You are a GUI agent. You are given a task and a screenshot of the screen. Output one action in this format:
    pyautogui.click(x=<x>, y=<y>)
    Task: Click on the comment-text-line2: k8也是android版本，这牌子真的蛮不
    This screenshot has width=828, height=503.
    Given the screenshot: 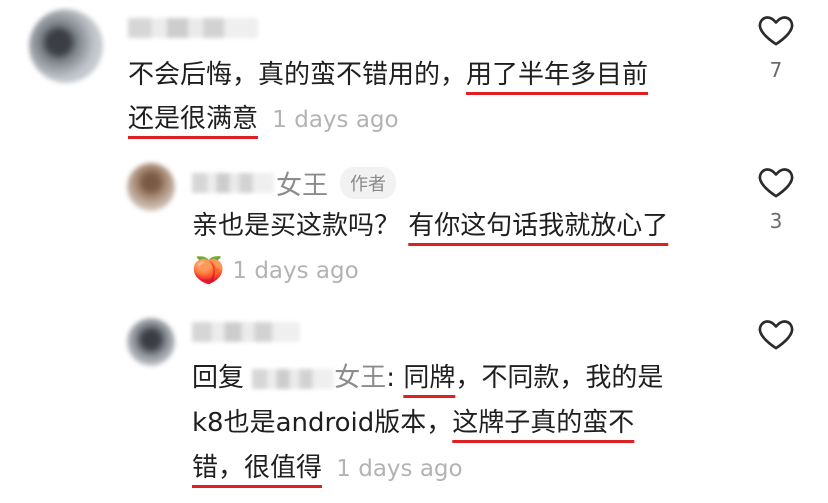 What is the action you would take?
    pyautogui.click(x=413, y=423)
    